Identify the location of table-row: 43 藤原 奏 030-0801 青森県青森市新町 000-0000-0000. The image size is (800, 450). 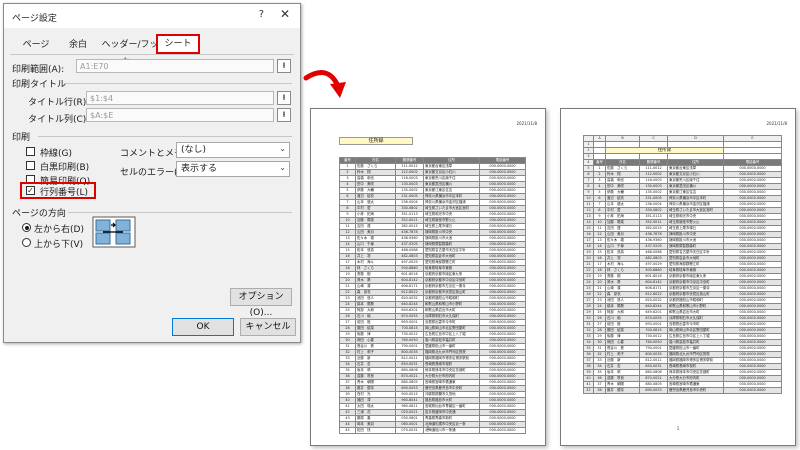
(432, 418).